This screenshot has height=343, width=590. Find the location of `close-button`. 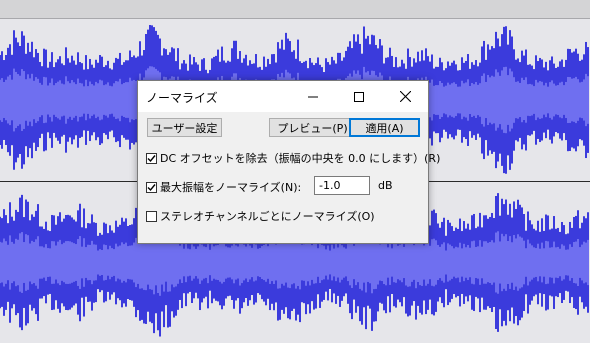

close-button is located at coordinates (405, 96).